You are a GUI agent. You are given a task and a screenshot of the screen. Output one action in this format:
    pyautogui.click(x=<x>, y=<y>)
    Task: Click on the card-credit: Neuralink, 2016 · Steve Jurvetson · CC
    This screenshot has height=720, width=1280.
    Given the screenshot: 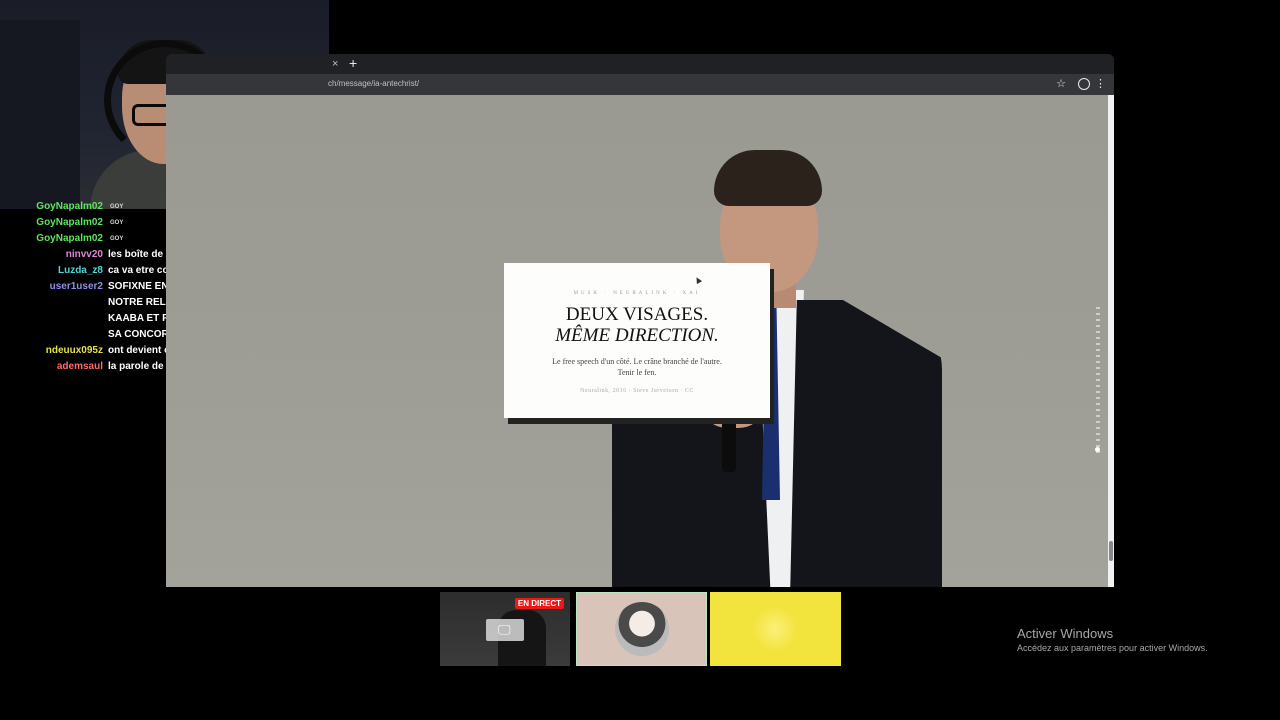 What is the action you would take?
    pyautogui.click(x=637, y=391)
    